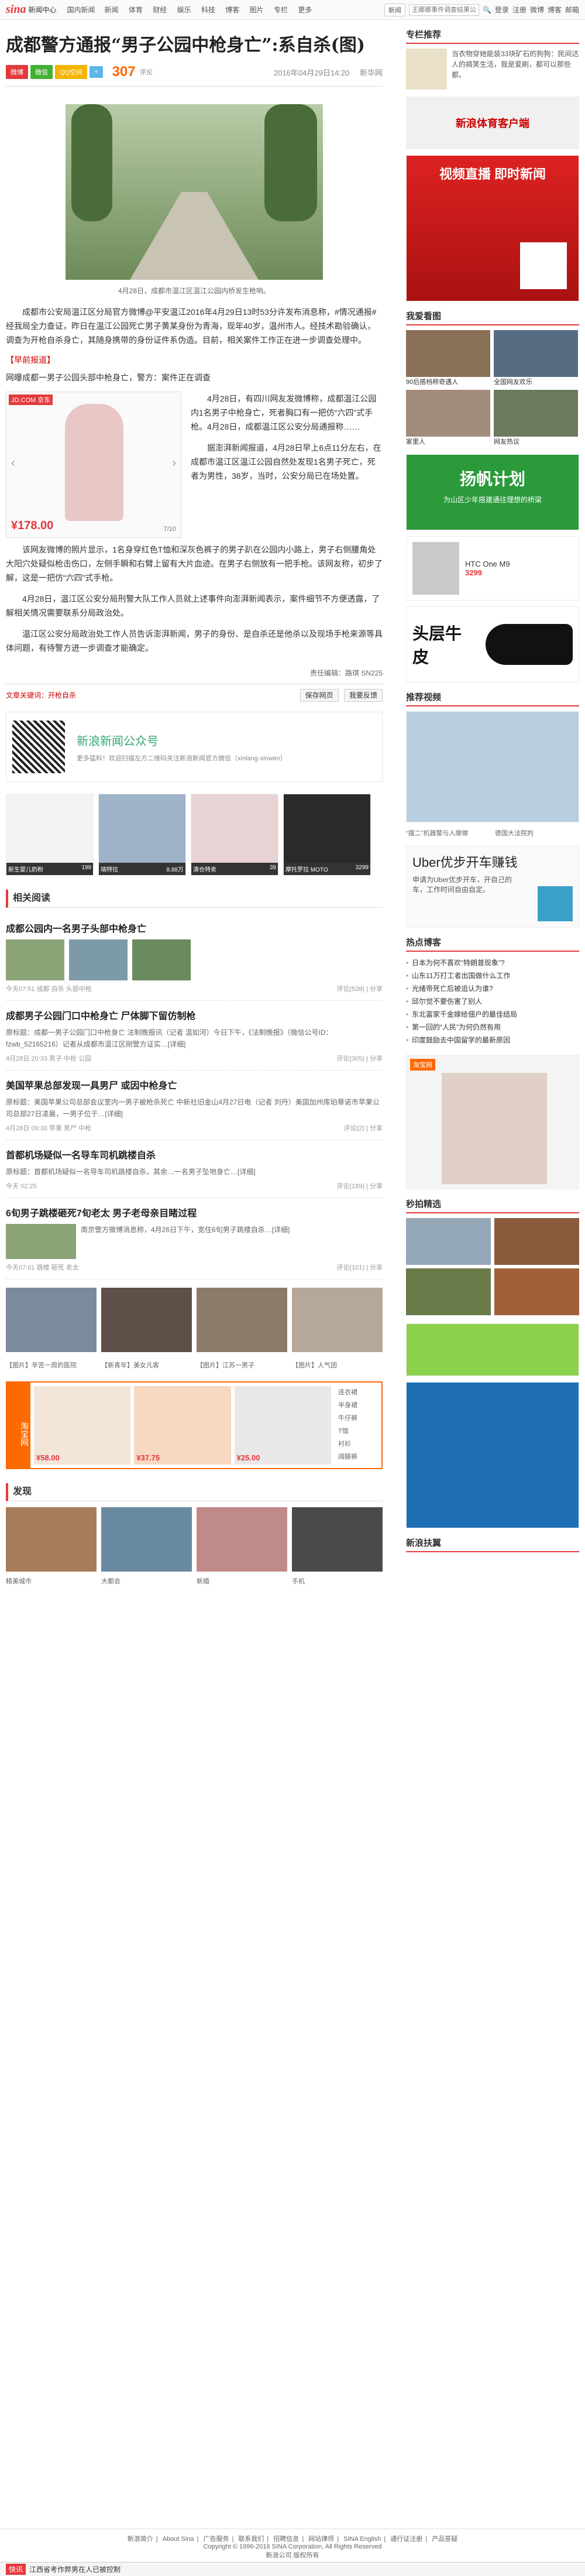  I want to click on nav-item-finance: 财经, so click(160, 10).